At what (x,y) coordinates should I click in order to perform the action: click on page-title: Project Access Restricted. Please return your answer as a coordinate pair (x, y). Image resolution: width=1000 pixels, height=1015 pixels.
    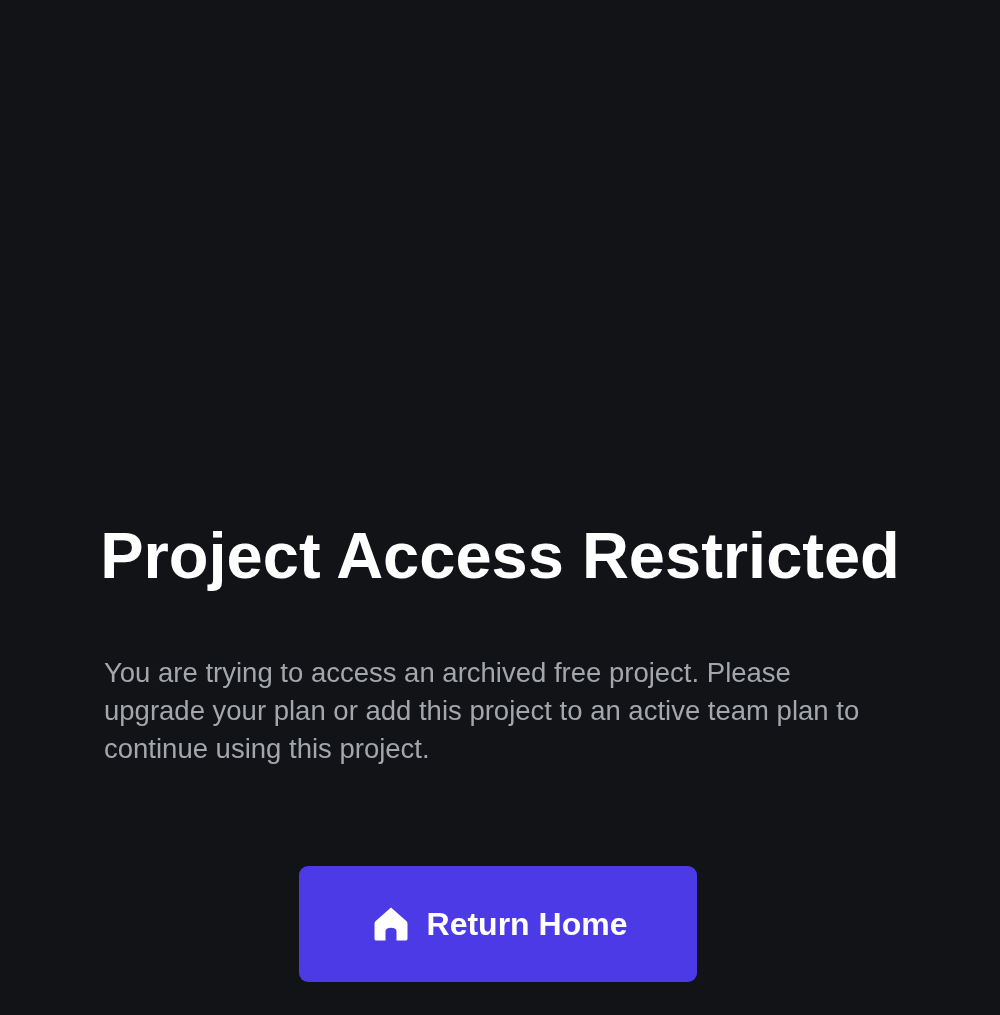
    Looking at the image, I should click on (500, 556).